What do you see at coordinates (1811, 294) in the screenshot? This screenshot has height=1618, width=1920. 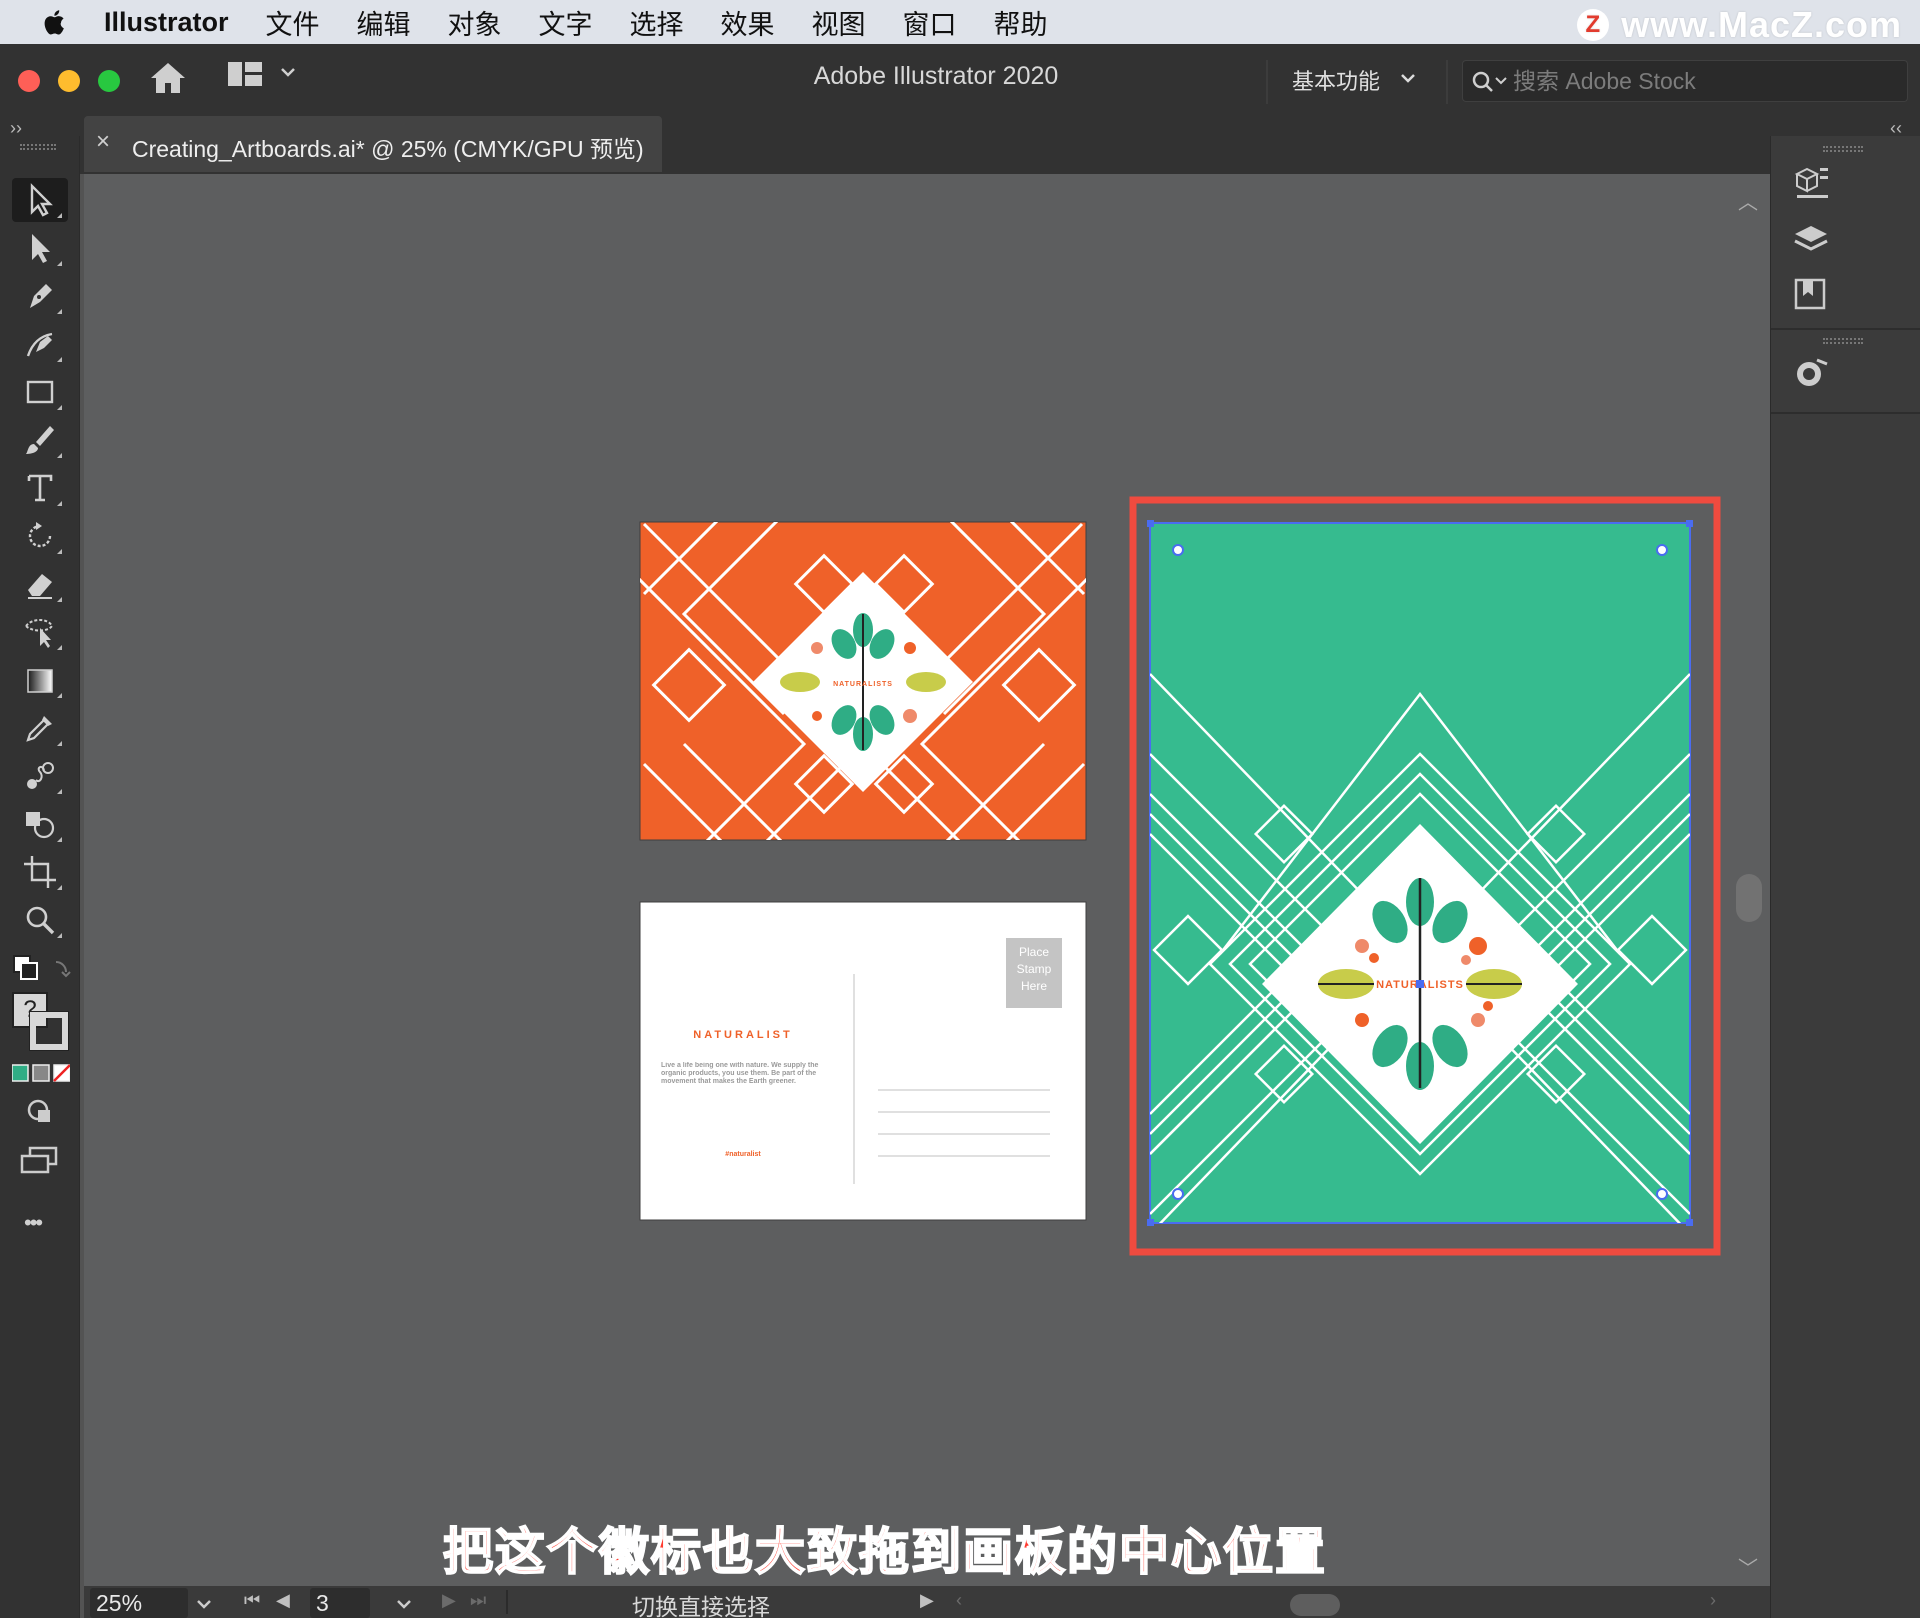 I see `libraries-panel-icon` at bounding box center [1811, 294].